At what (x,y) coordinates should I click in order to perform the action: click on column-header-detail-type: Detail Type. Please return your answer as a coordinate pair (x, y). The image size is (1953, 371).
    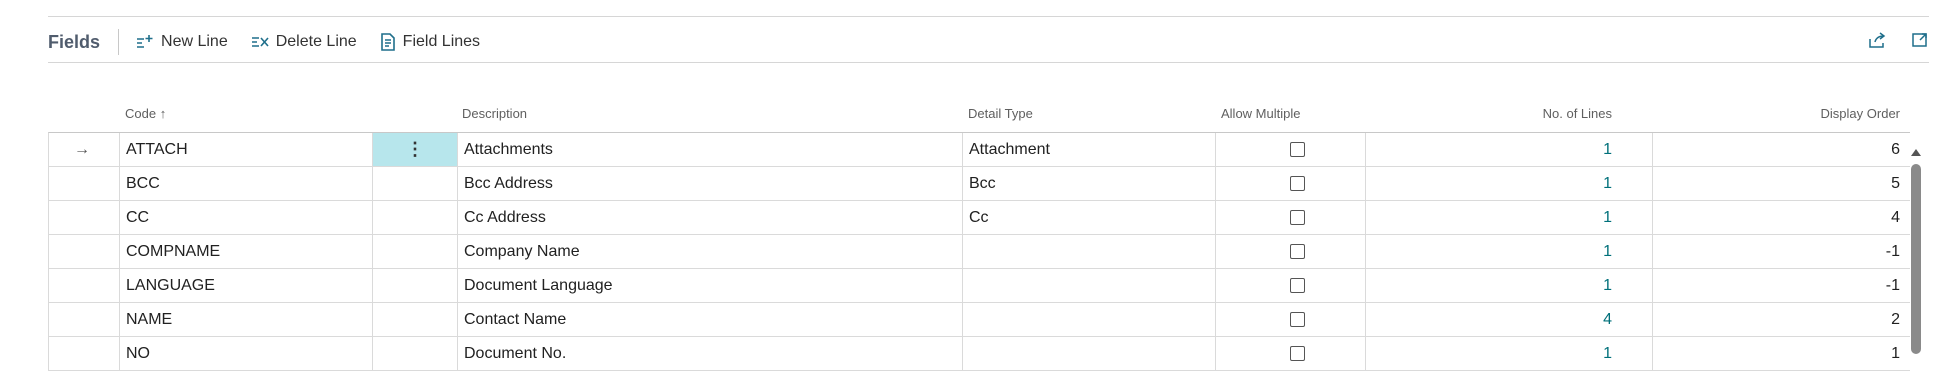
    Looking at the image, I should click on (1000, 113).